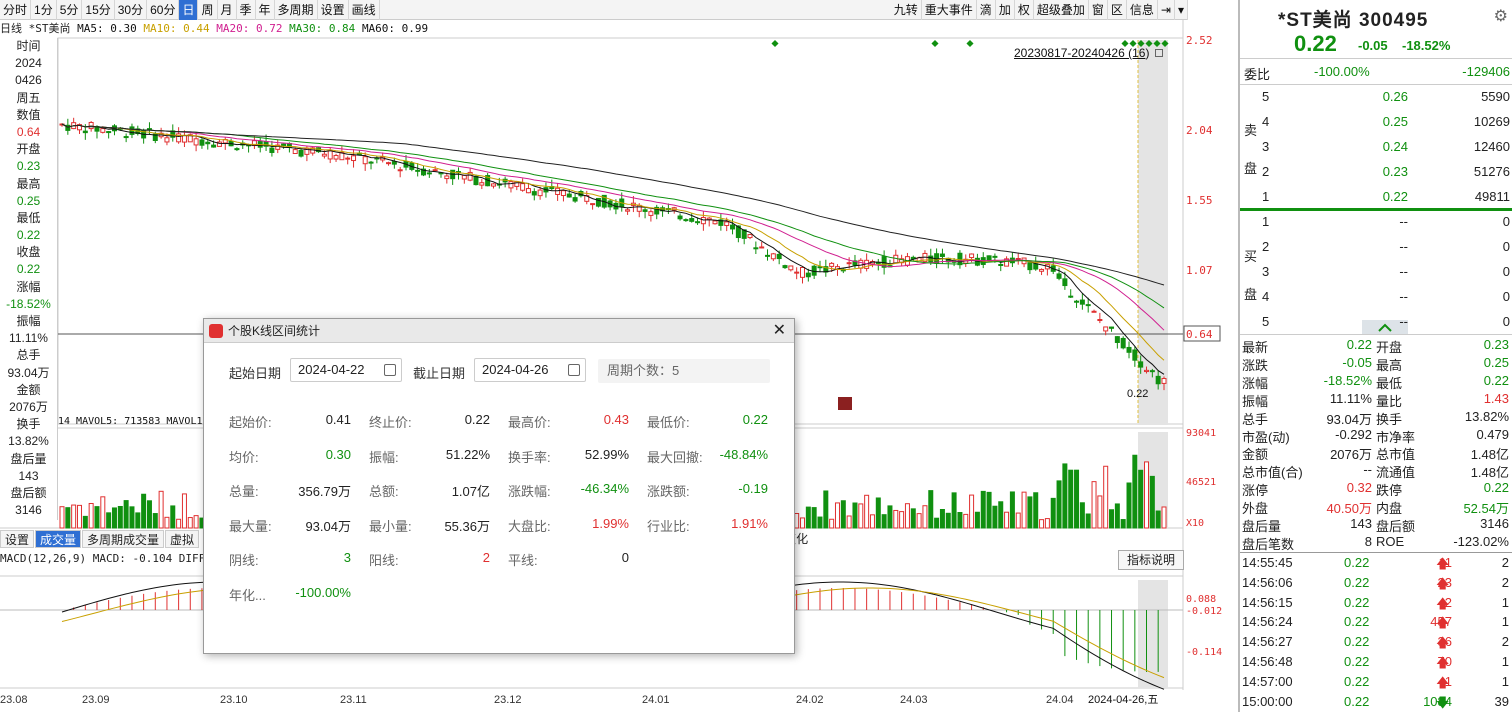  I want to click on sub-tab-2: 多周期成交量, so click(123, 539).